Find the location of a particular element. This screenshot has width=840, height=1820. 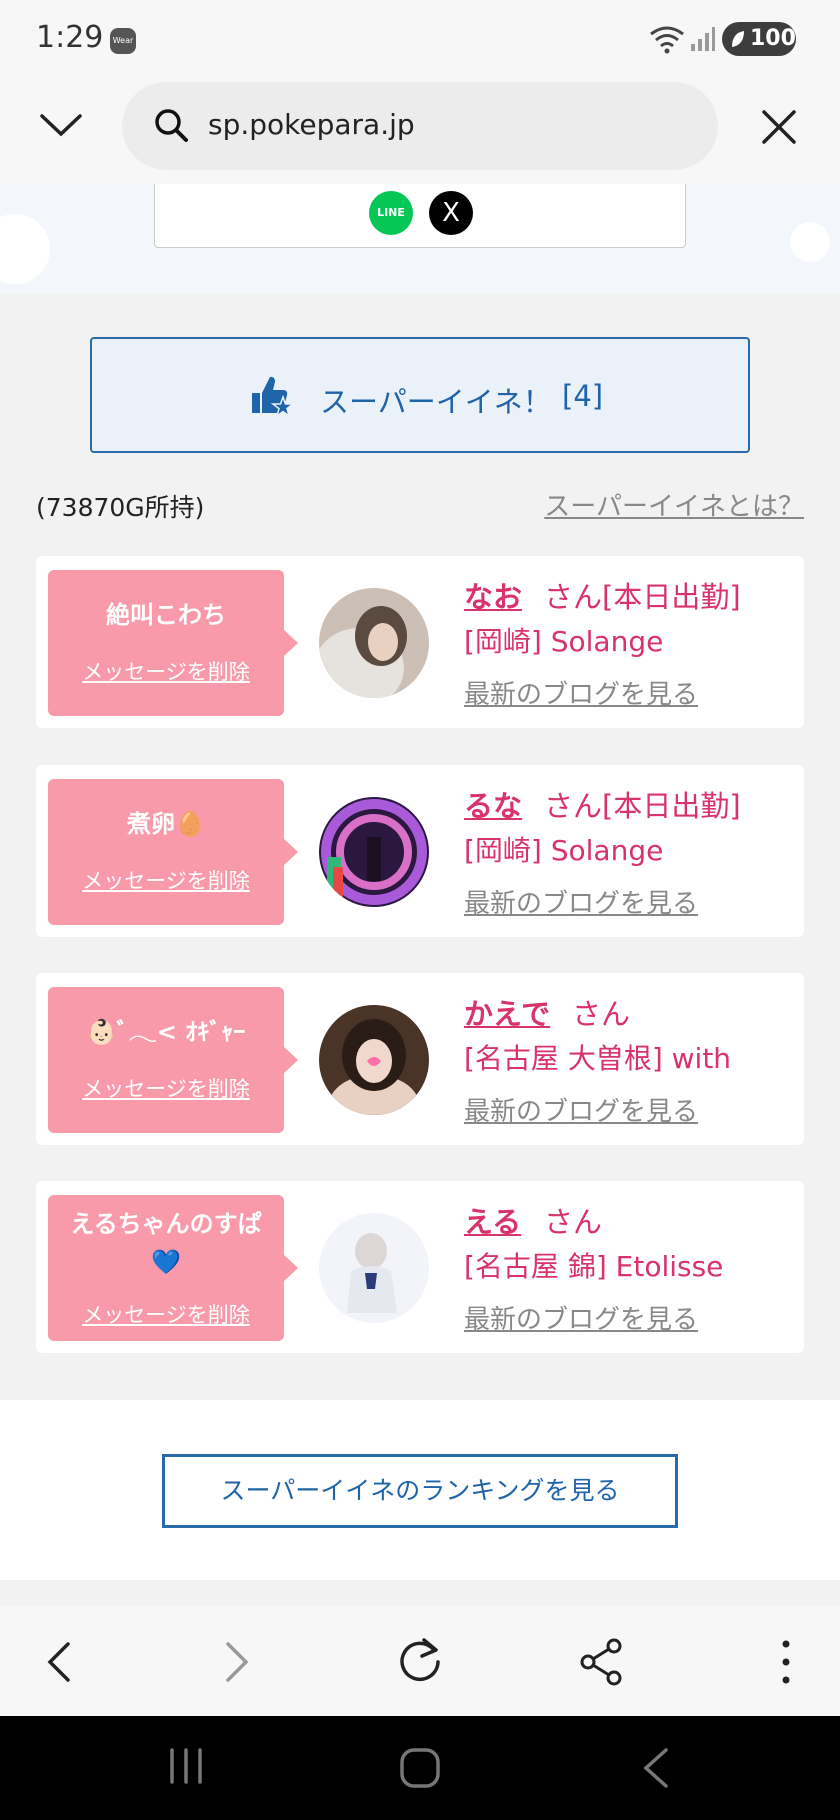

system-back-icon is located at coordinates (656, 1768).